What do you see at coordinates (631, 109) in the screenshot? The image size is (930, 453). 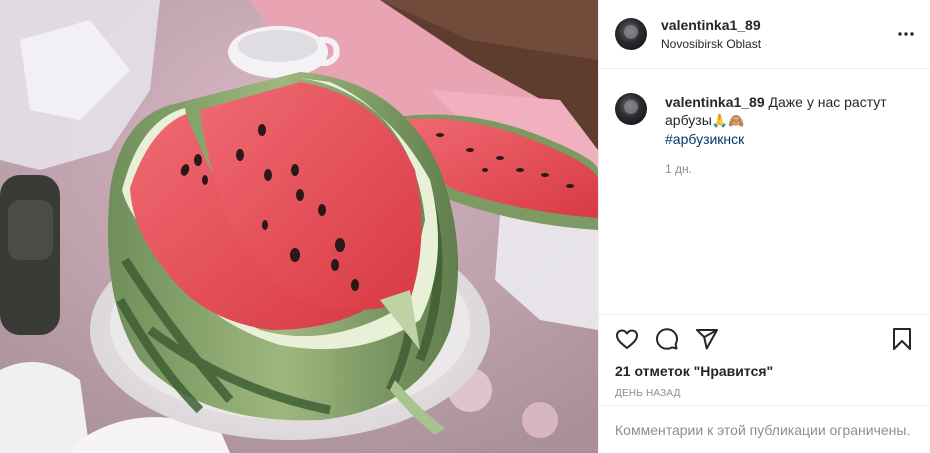 I see `caption-avatar` at bounding box center [631, 109].